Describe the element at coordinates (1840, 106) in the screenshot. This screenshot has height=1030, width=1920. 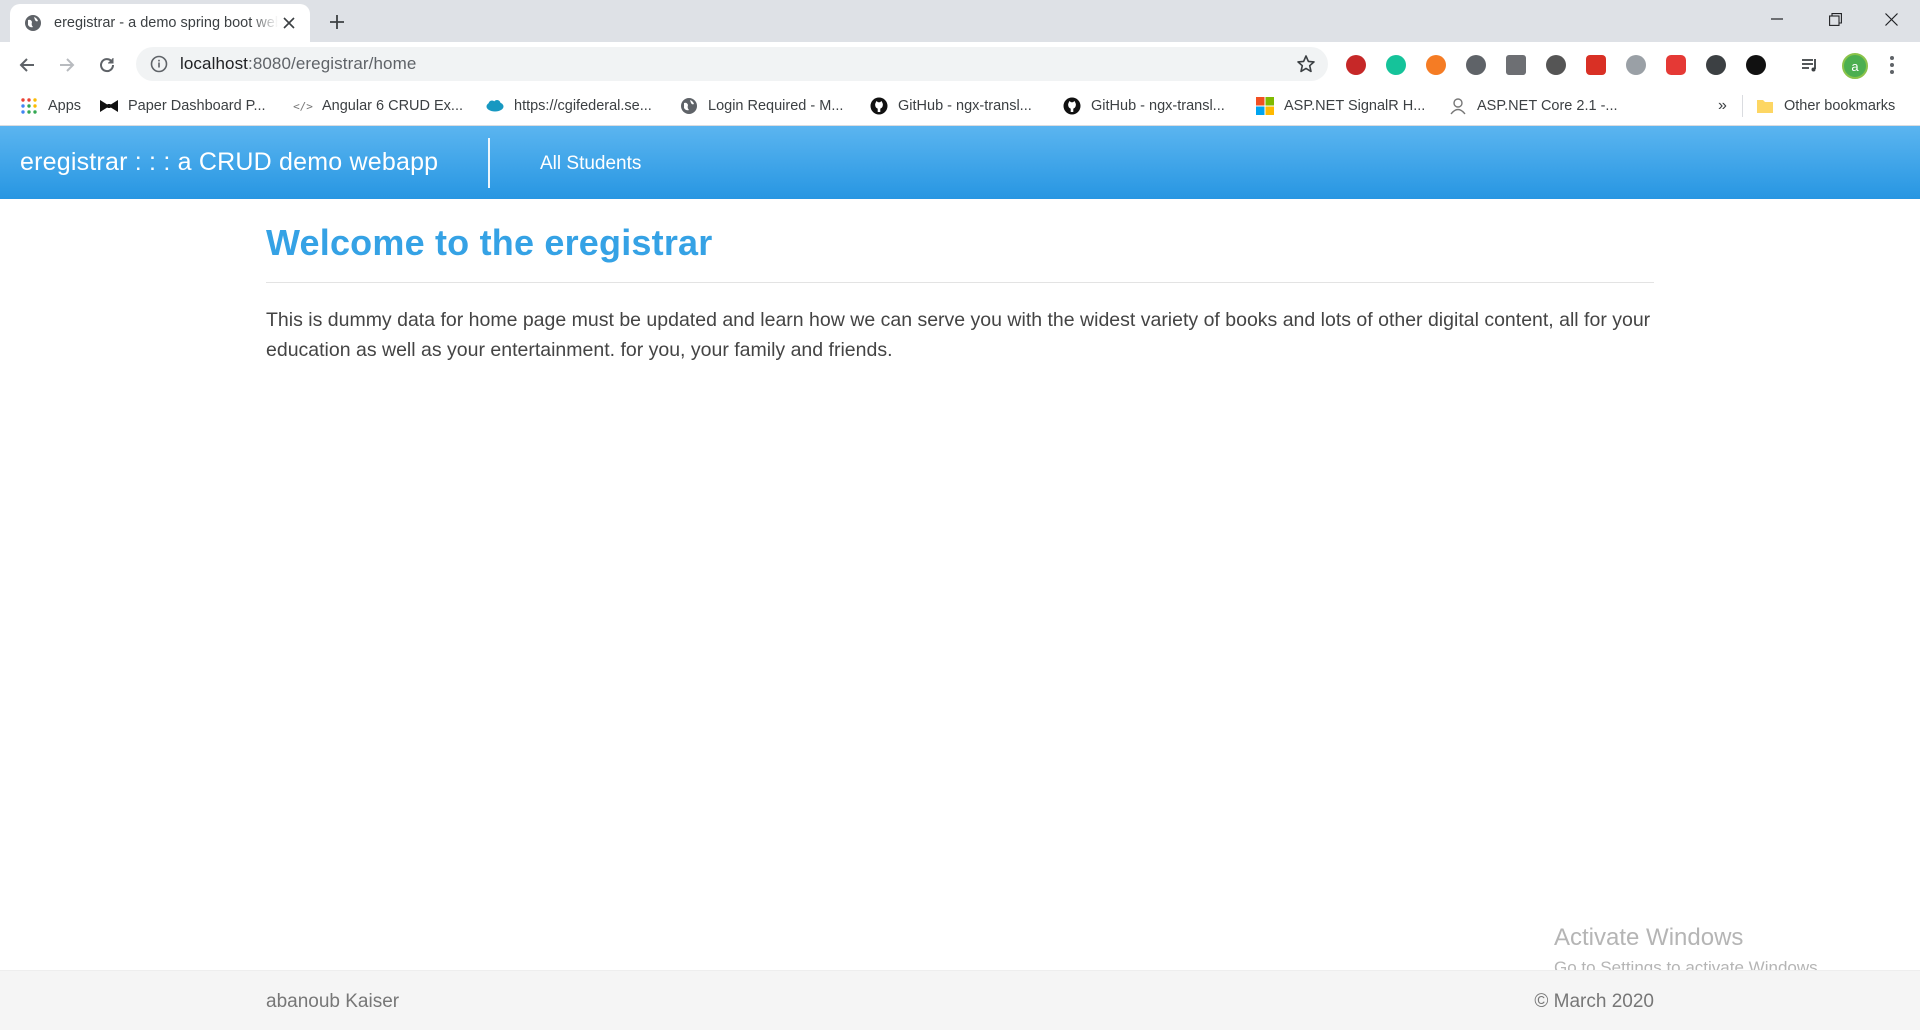
I see `bookmark-label: Other bookmarks` at that location.